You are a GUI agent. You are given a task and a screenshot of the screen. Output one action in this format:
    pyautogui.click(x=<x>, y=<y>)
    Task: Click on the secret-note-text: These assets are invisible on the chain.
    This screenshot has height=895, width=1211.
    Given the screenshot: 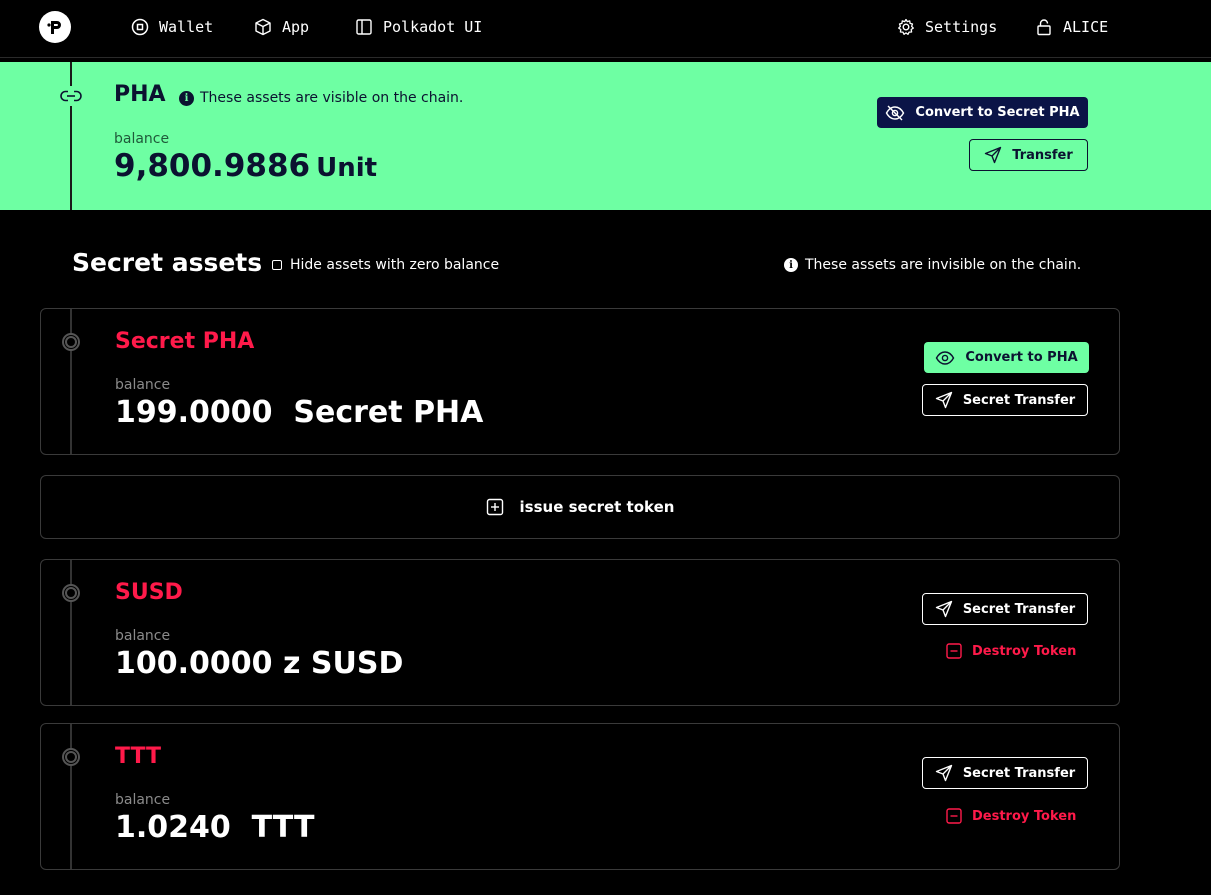 What is the action you would take?
    pyautogui.click(x=943, y=265)
    